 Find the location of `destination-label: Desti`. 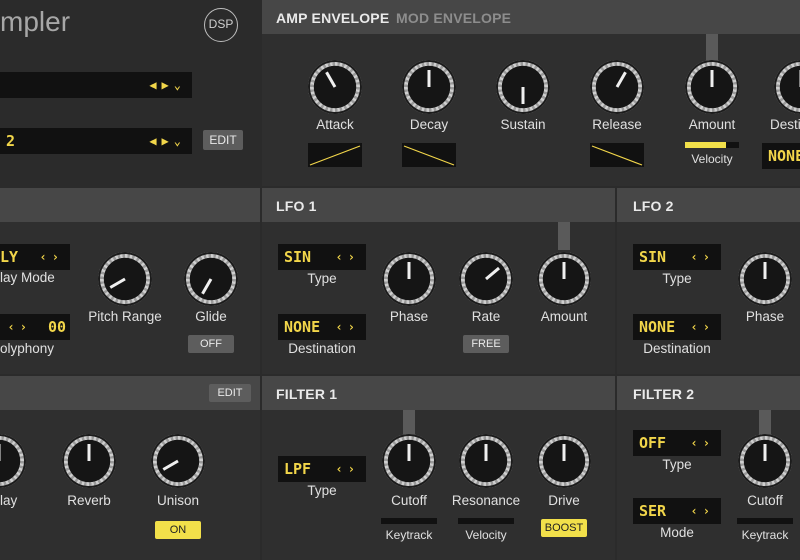

destination-label: Desti is located at coordinates (785, 124).